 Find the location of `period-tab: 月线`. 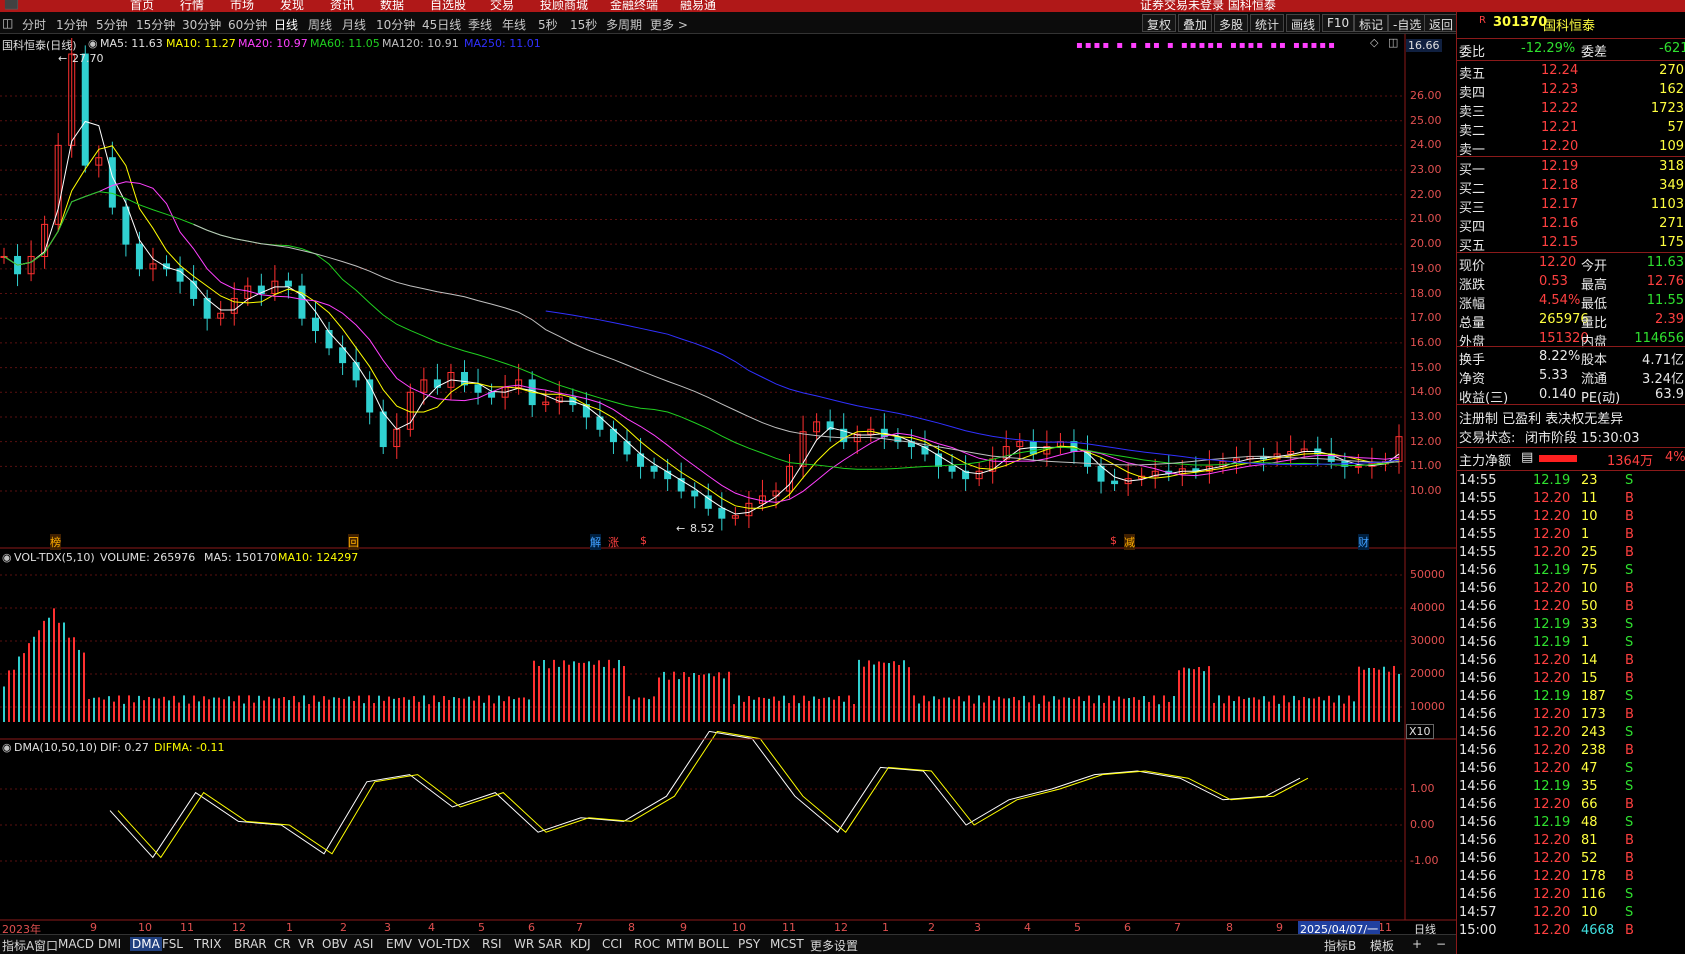

period-tab: 月线 is located at coordinates (354, 24).